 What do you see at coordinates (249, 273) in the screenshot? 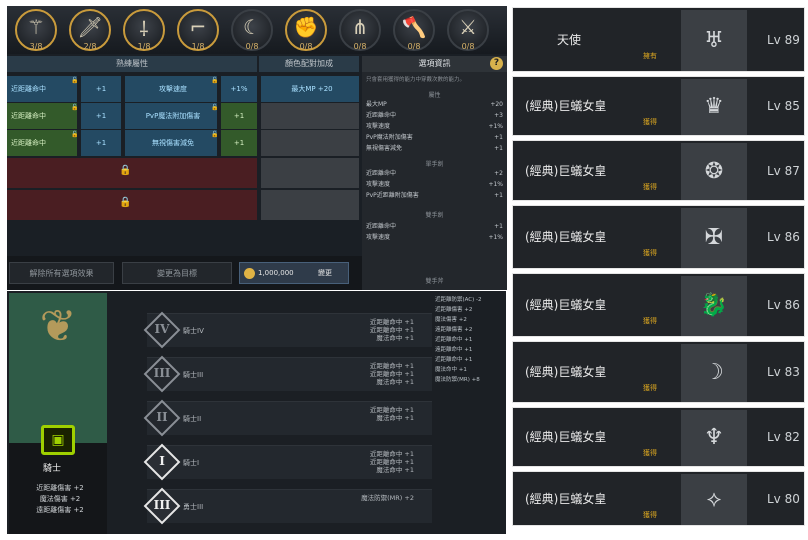
I see `gold-coin-icon` at bounding box center [249, 273].